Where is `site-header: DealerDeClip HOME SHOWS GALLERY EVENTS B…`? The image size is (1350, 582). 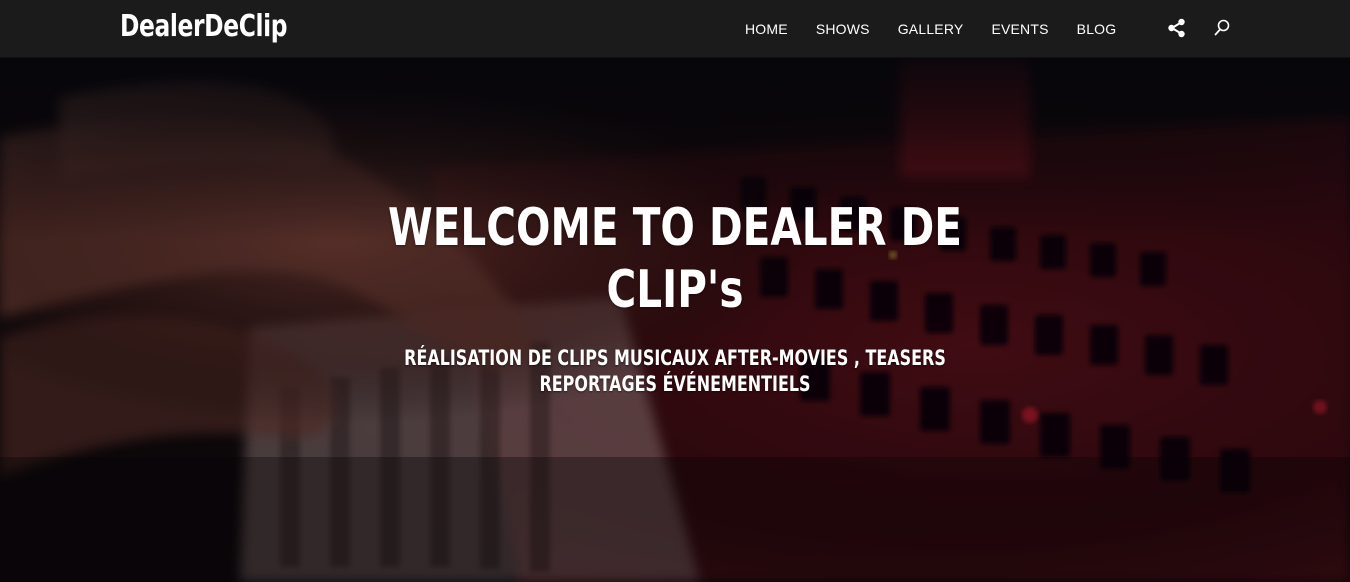 site-header: DealerDeClip HOME SHOWS GALLERY EVENTS B… is located at coordinates (675, 28).